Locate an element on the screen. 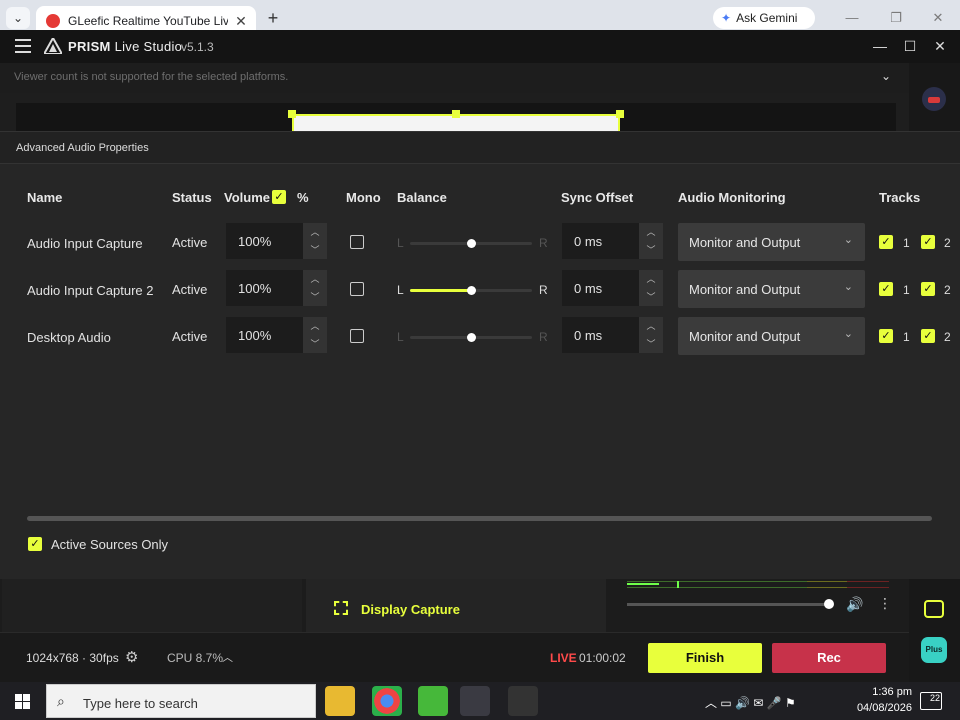  system-tray-icons: ︿ ▭ 🔊 ✉ 🎤 ⚑ is located at coordinates (750, 702).